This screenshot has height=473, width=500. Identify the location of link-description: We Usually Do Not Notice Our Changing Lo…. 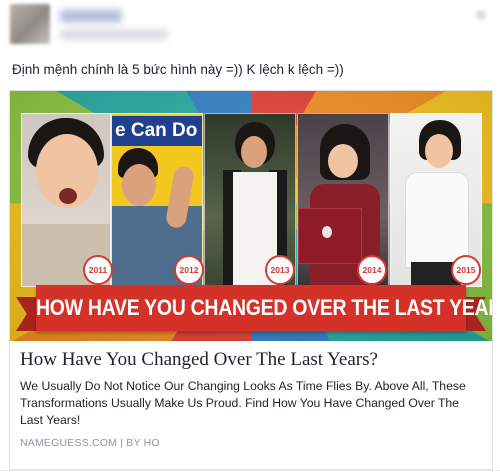
(243, 403).